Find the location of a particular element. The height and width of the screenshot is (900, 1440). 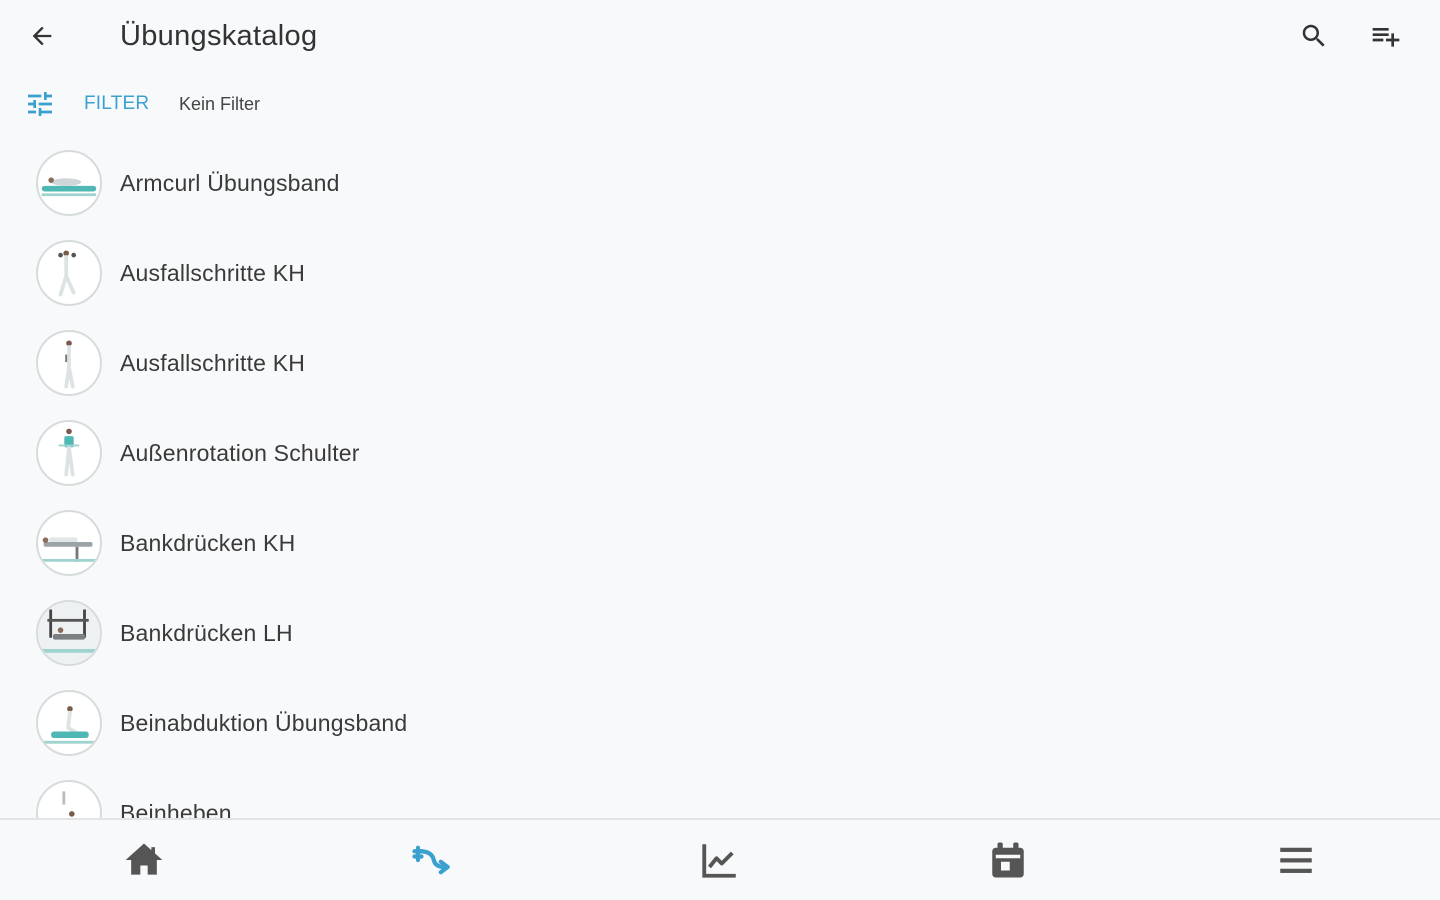

home-icon is located at coordinates (144, 859).